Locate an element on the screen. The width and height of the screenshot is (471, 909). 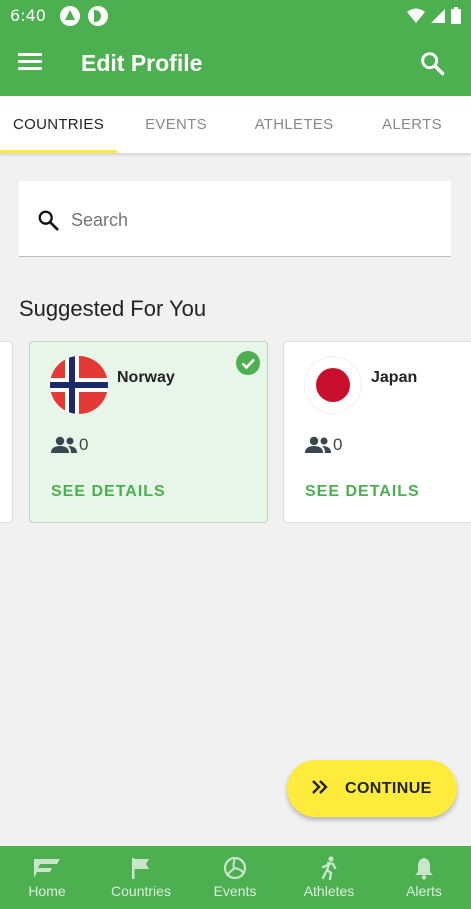
japan-flag-icon is located at coordinates (333, 385).